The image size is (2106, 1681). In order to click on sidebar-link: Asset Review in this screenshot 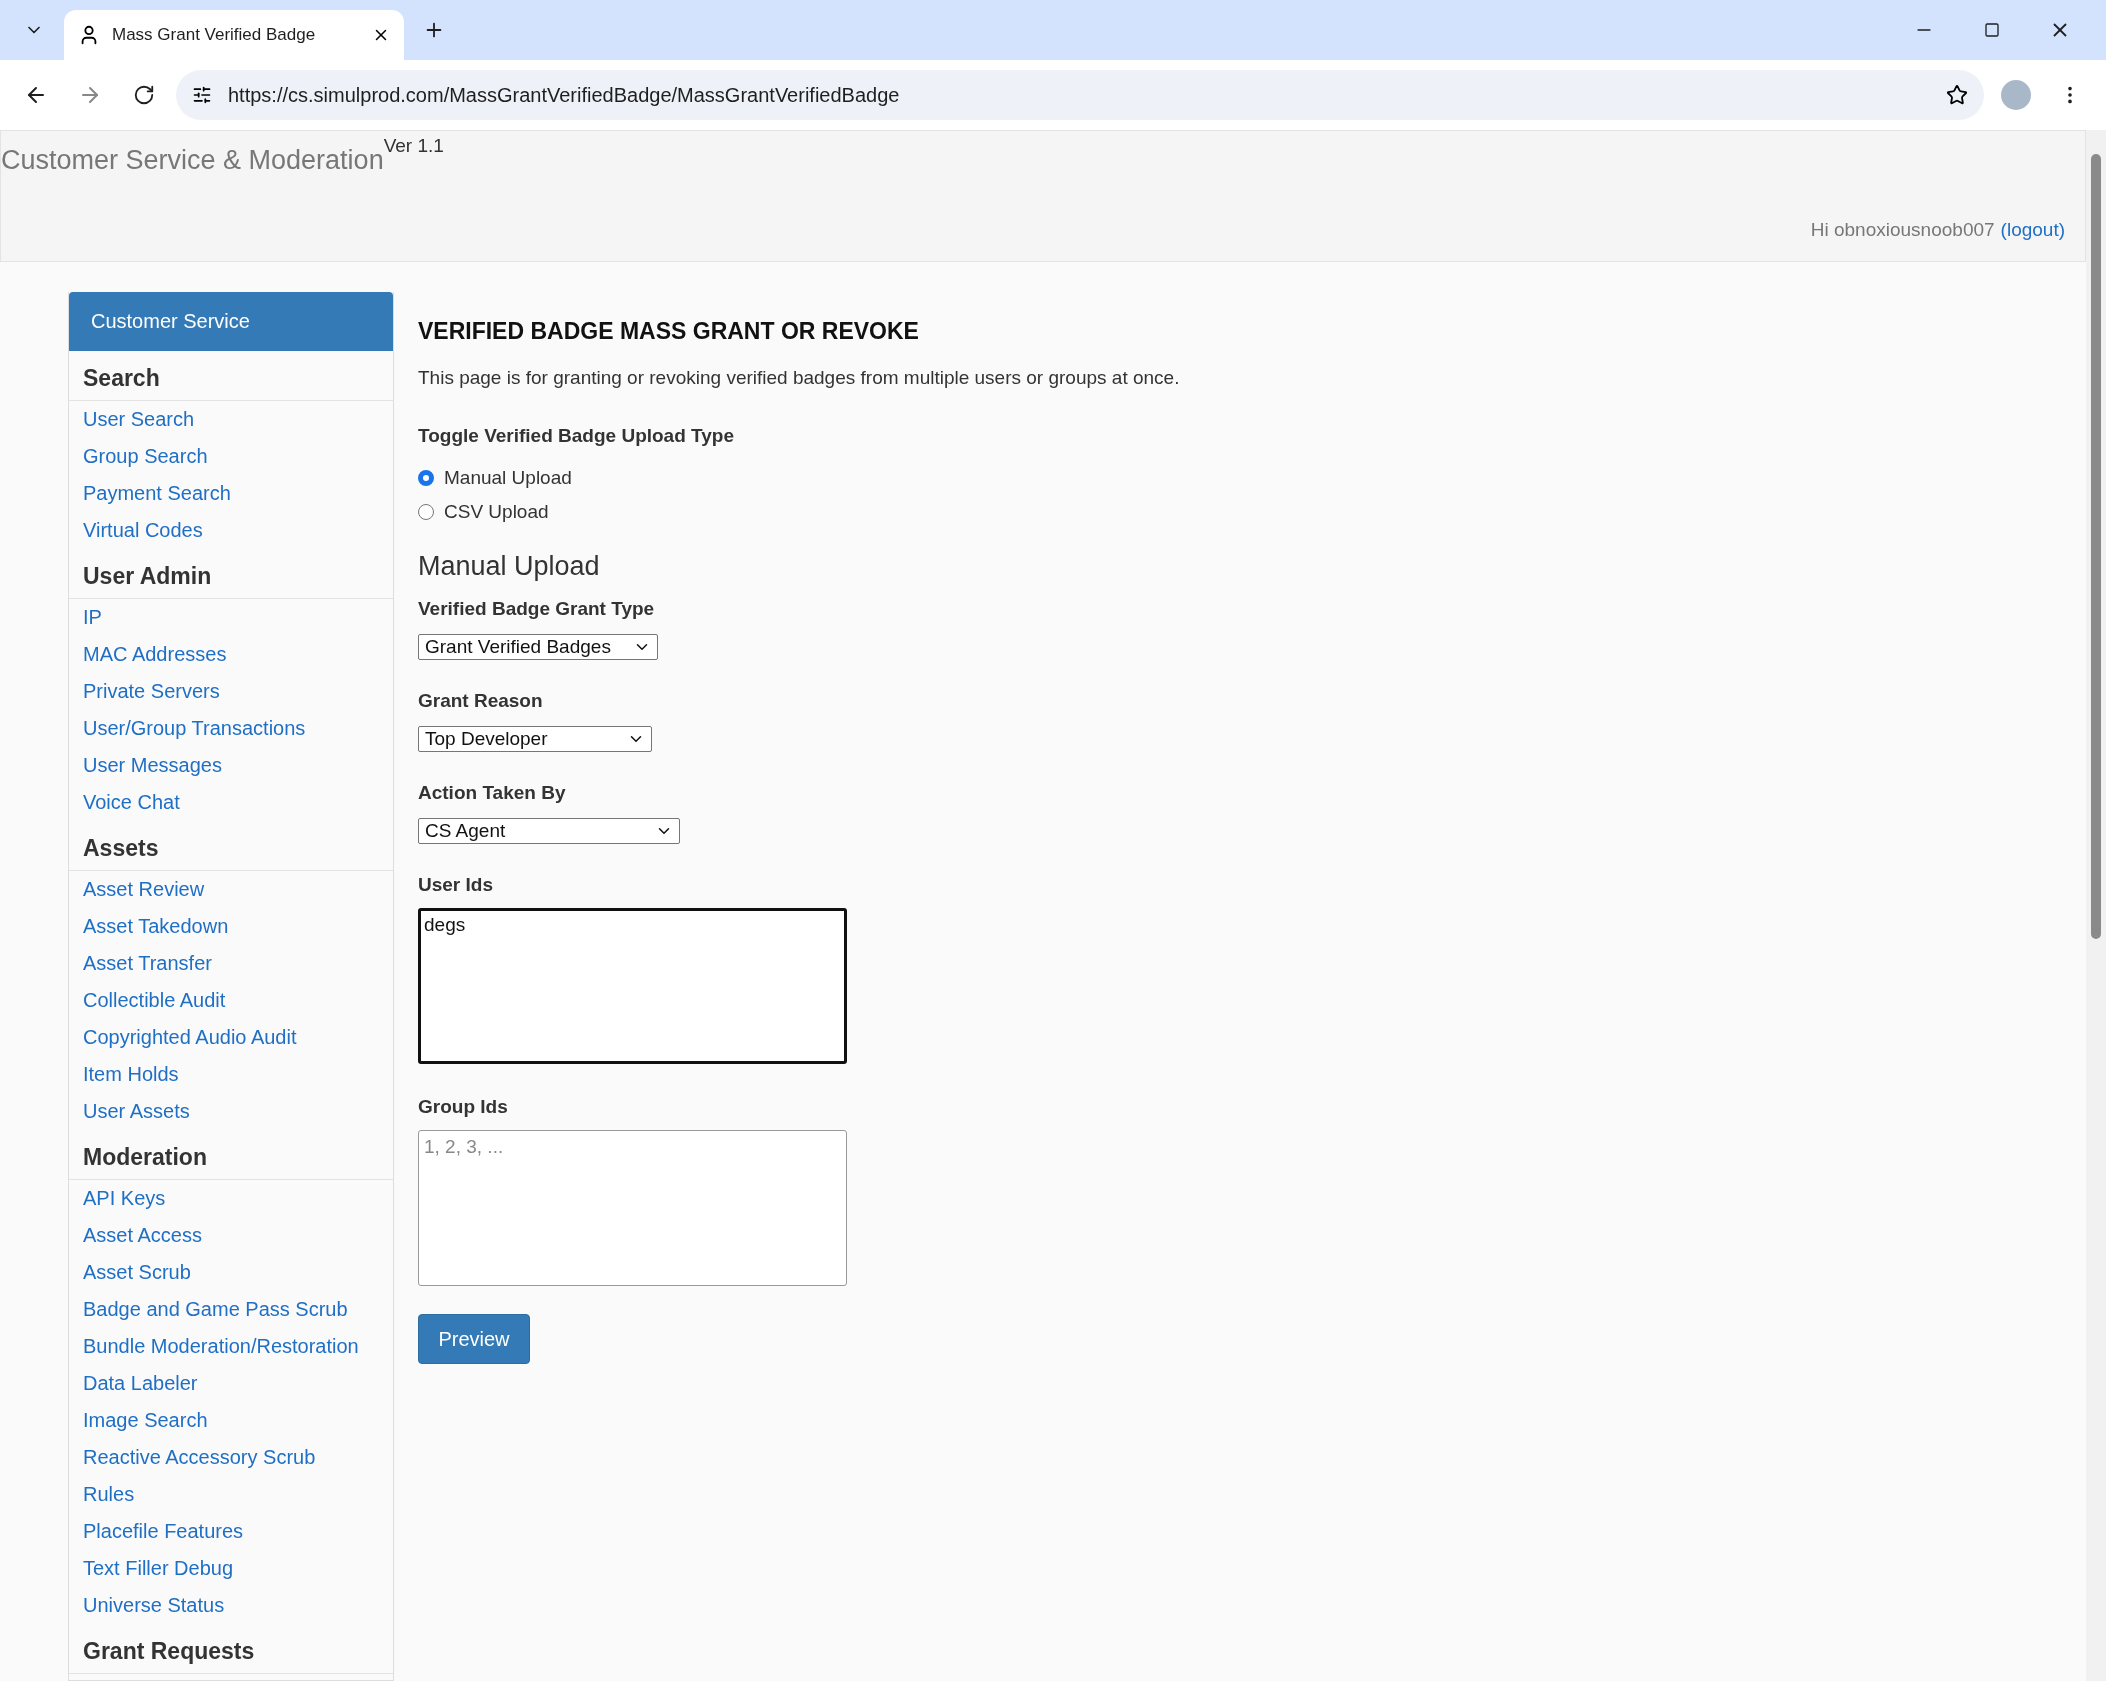, I will do `click(231, 889)`.